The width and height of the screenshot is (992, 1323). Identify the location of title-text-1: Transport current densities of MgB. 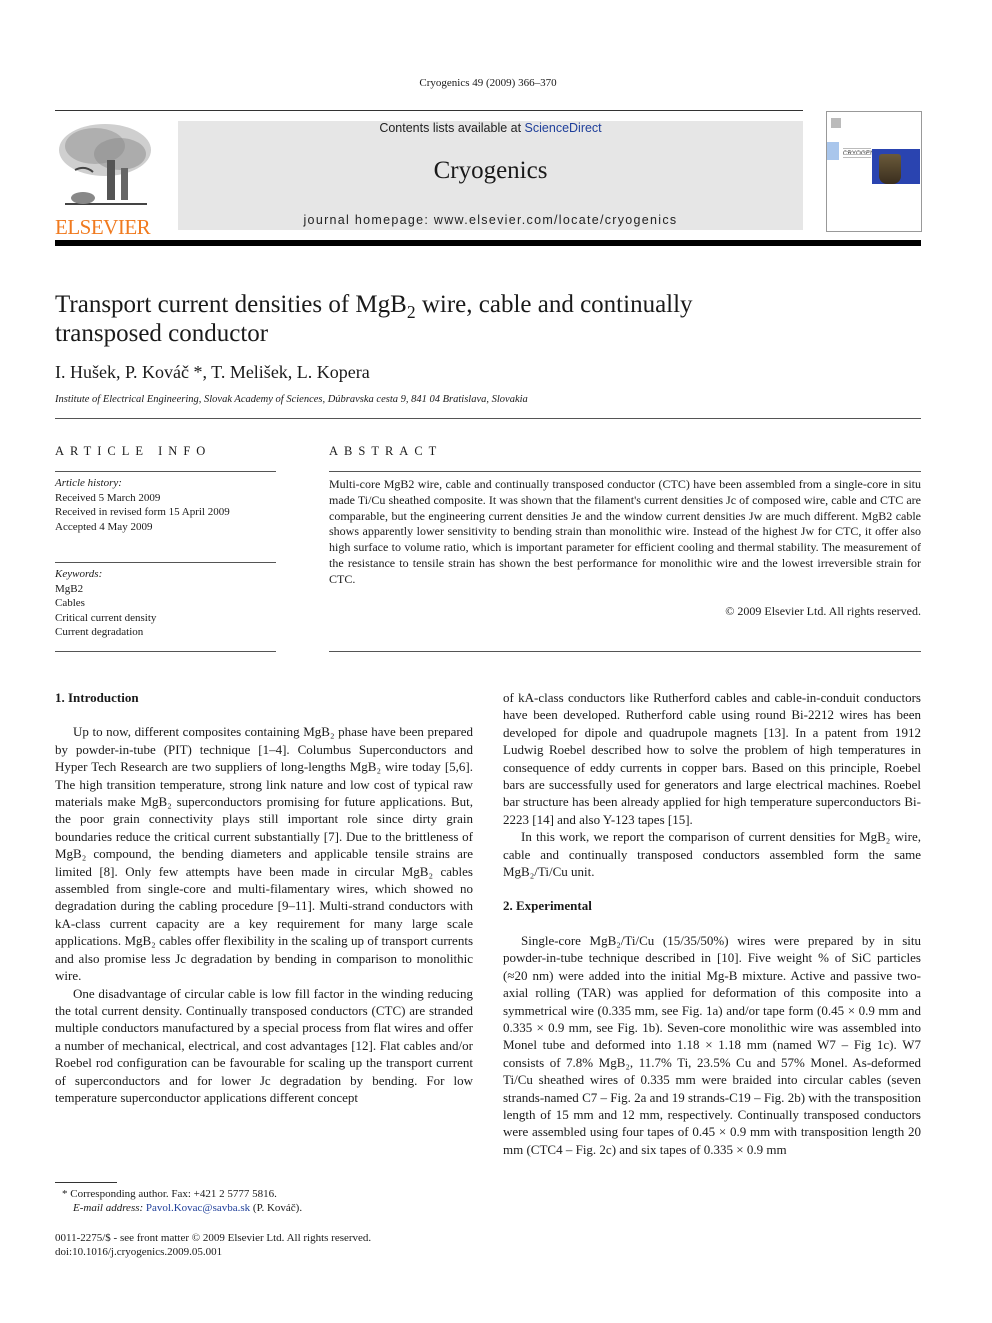
(231, 304).